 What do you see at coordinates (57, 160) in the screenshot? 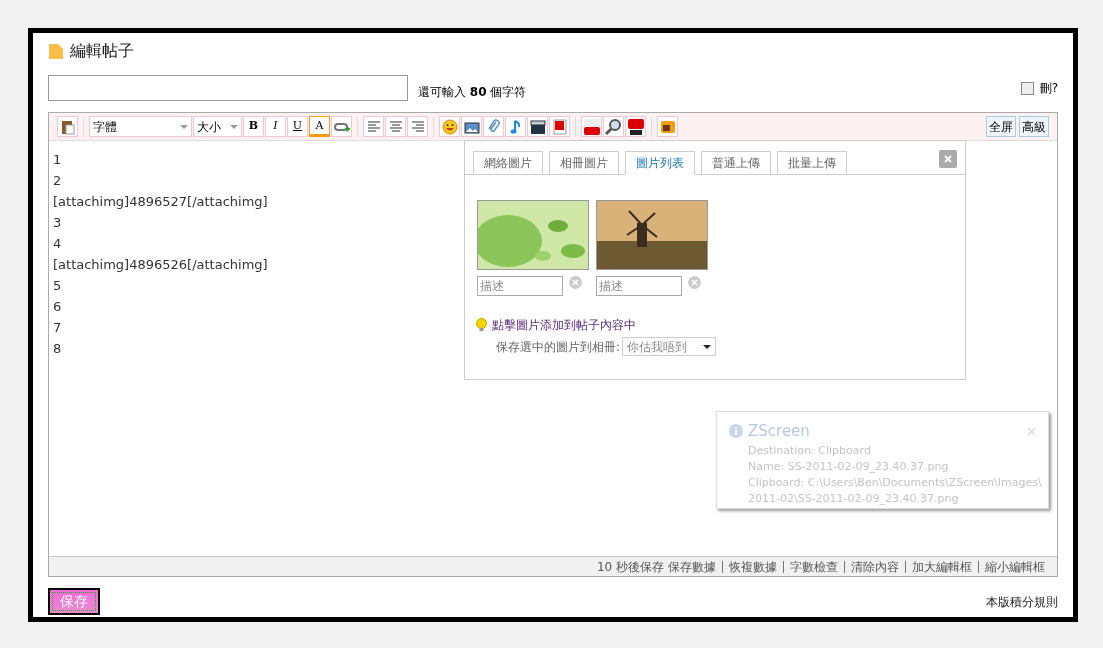
I see `editor-text-line: 1` at bounding box center [57, 160].